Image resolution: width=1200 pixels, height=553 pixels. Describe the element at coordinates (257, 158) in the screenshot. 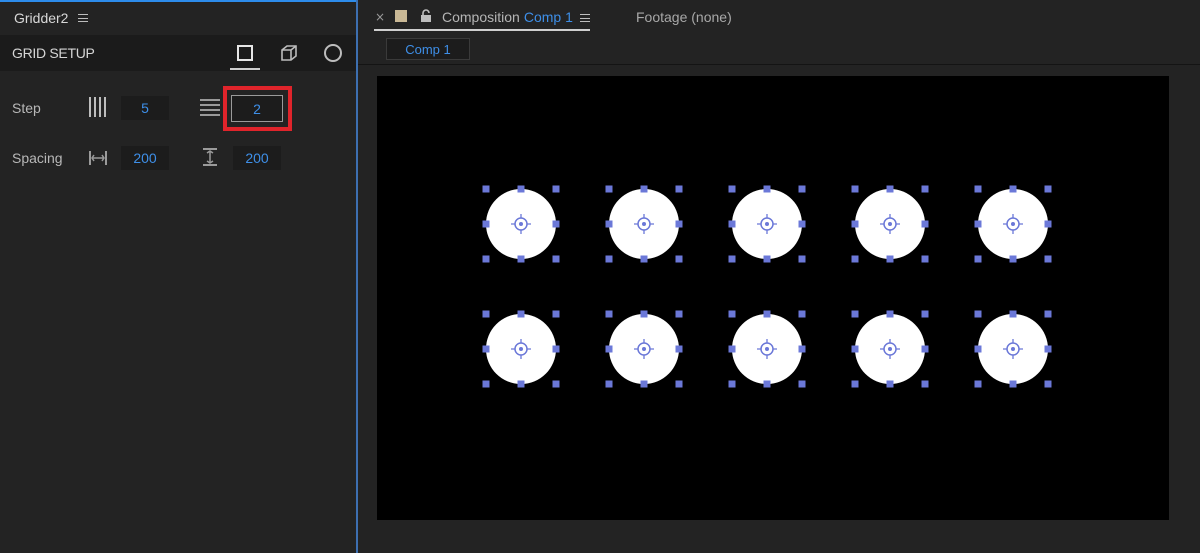

I see `vertical-spacing-field: 200` at that location.